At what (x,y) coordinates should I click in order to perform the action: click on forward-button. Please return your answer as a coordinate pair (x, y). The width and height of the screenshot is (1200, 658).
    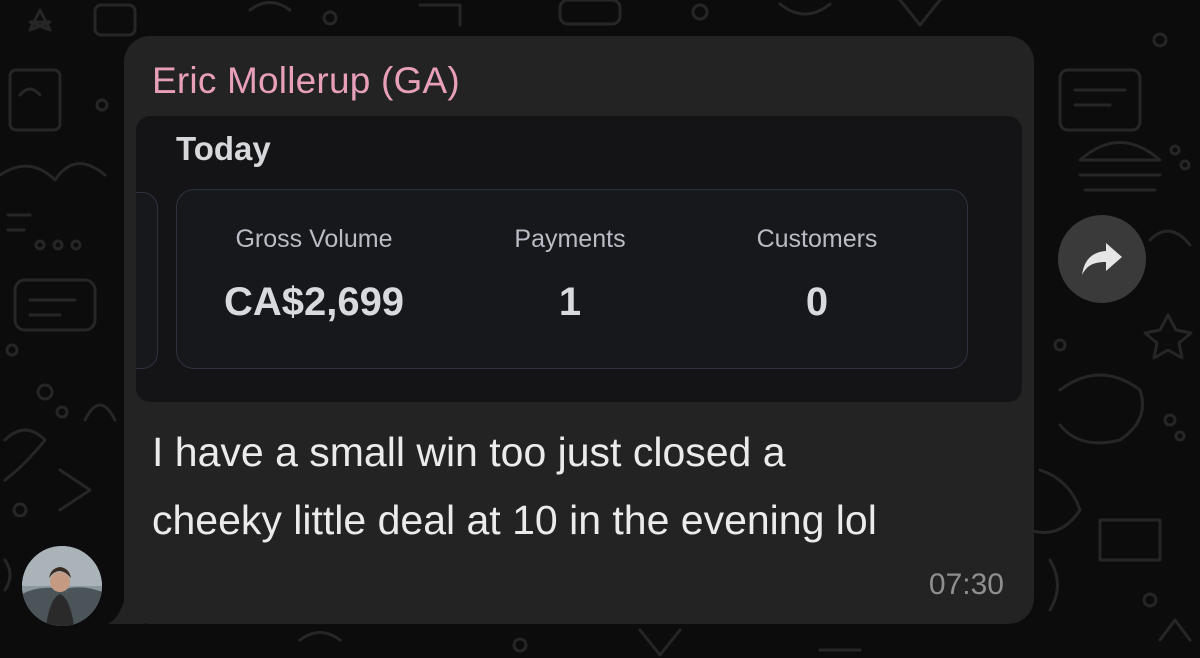
    Looking at the image, I should click on (1102, 259).